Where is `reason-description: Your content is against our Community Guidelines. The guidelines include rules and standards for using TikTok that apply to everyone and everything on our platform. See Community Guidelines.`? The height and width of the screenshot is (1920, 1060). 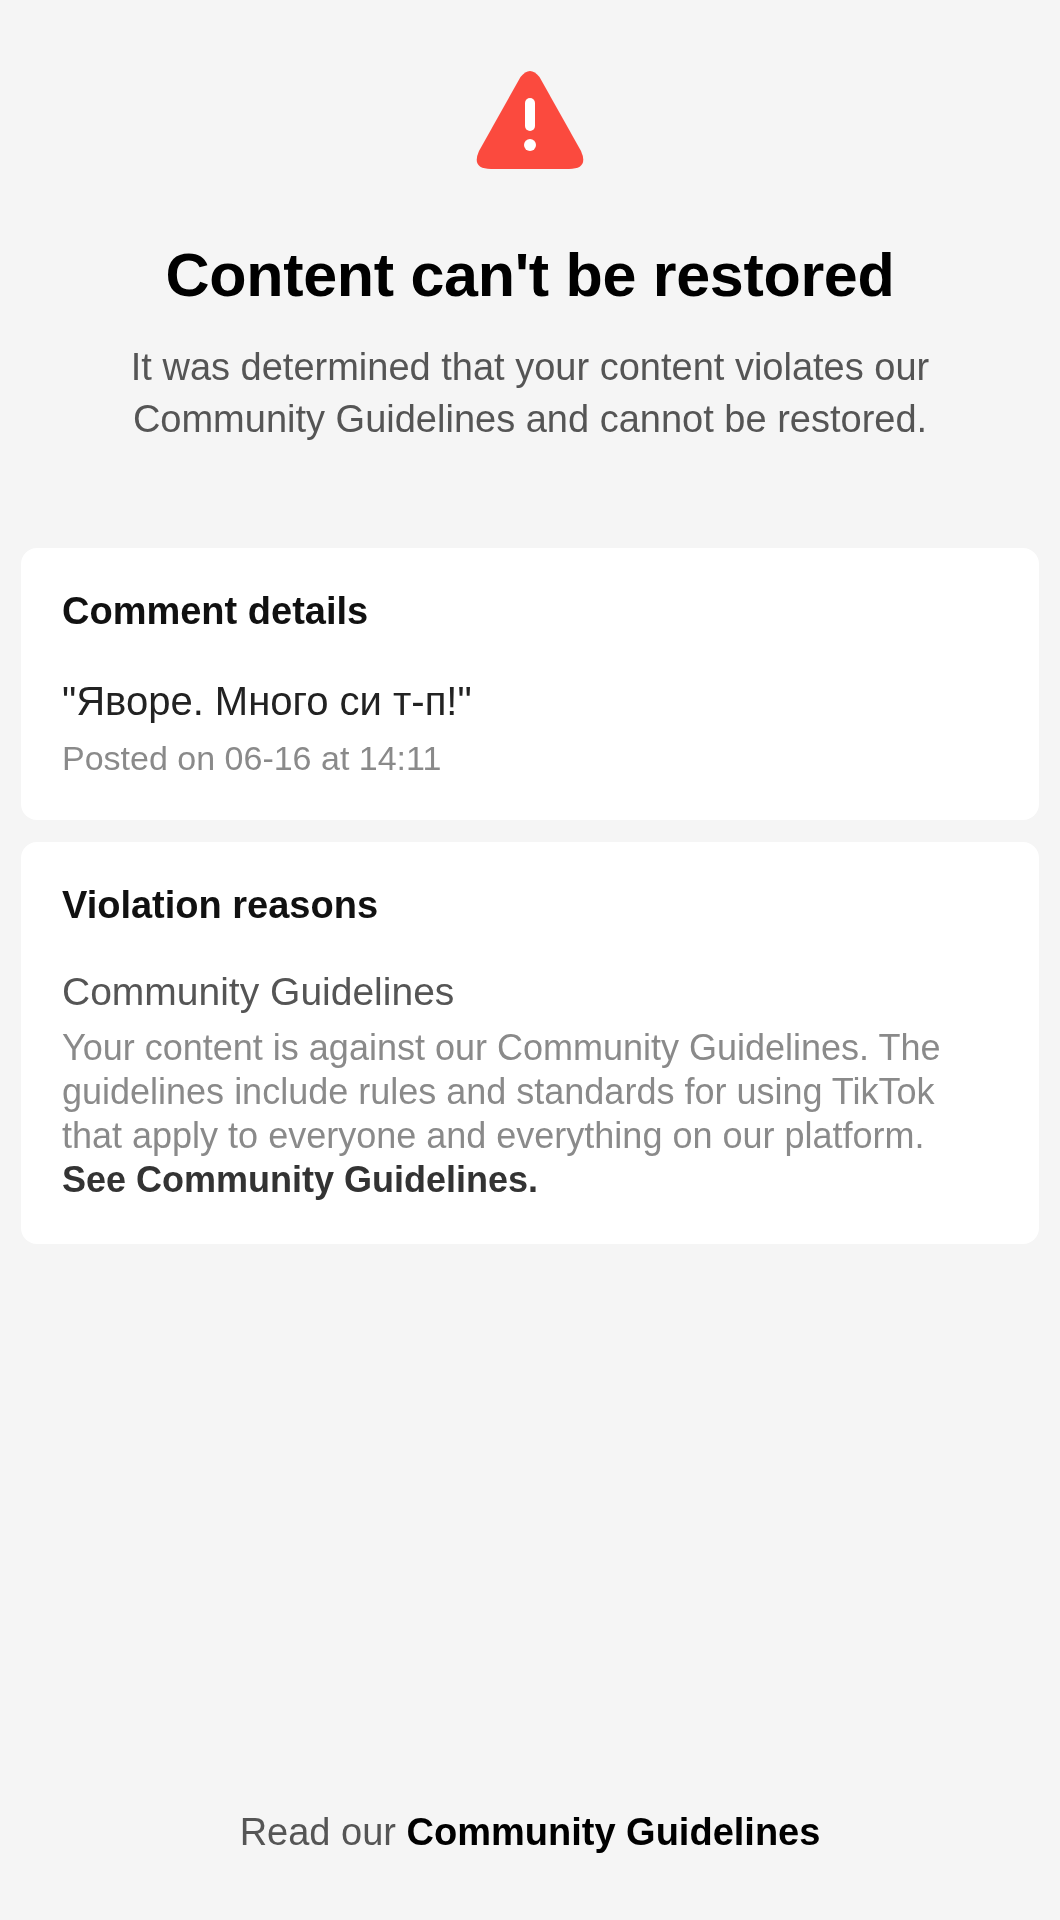 reason-description: Your content is against our Community Guidelines. The guidelines include rules and standards for using TikTok that apply to everyone and everything on our platform. See Community Guidelines. is located at coordinates (502, 1114).